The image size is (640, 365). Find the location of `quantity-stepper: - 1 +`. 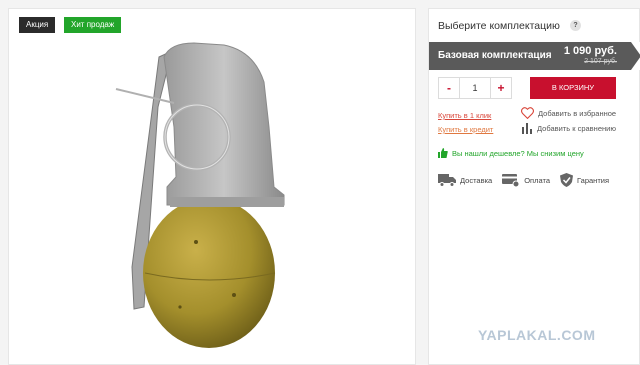

quantity-stepper: - 1 + is located at coordinates (475, 88).